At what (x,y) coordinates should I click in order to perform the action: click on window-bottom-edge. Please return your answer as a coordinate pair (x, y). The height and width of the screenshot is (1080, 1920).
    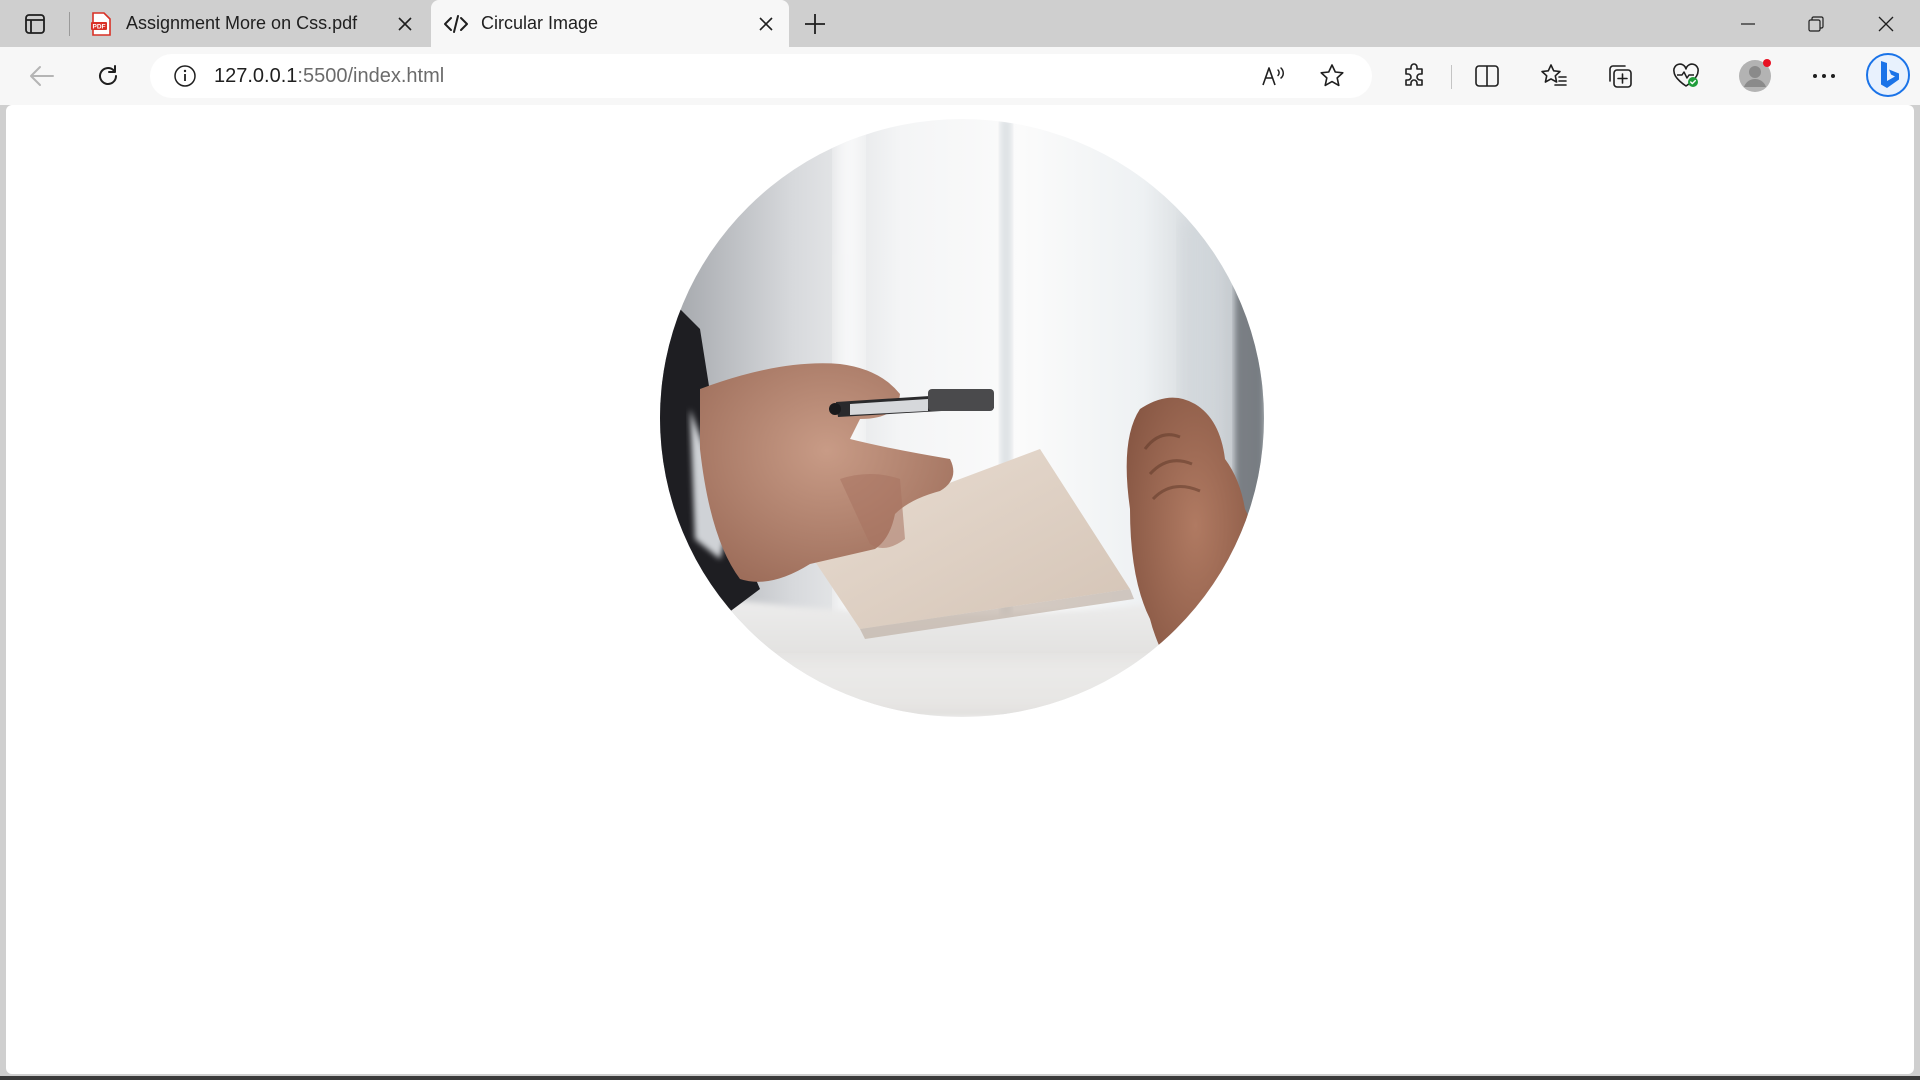
    Looking at the image, I should click on (960, 1078).